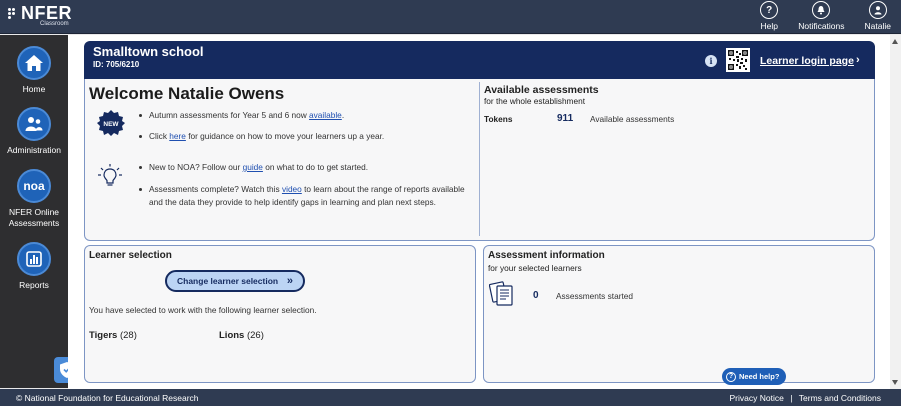 This screenshot has width=901, height=406. Describe the element at coordinates (229, 115) in the screenshot. I see `bullet-text: Autumn assessments for Year 5 and 6 now` at that location.